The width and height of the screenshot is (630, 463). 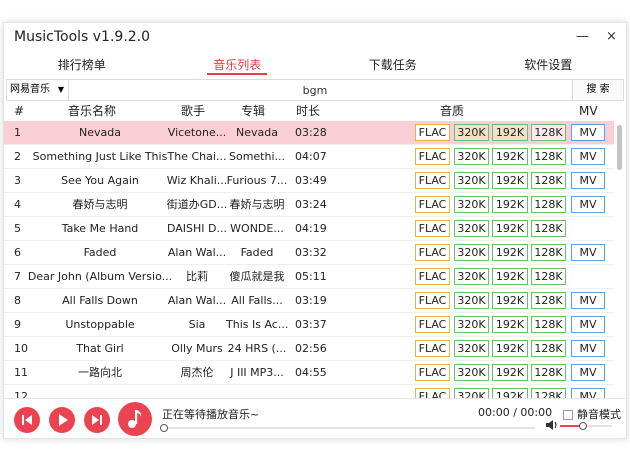 What do you see at coordinates (62, 420) in the screenshot?
I see `play-button` at bounding box center [62, 420].